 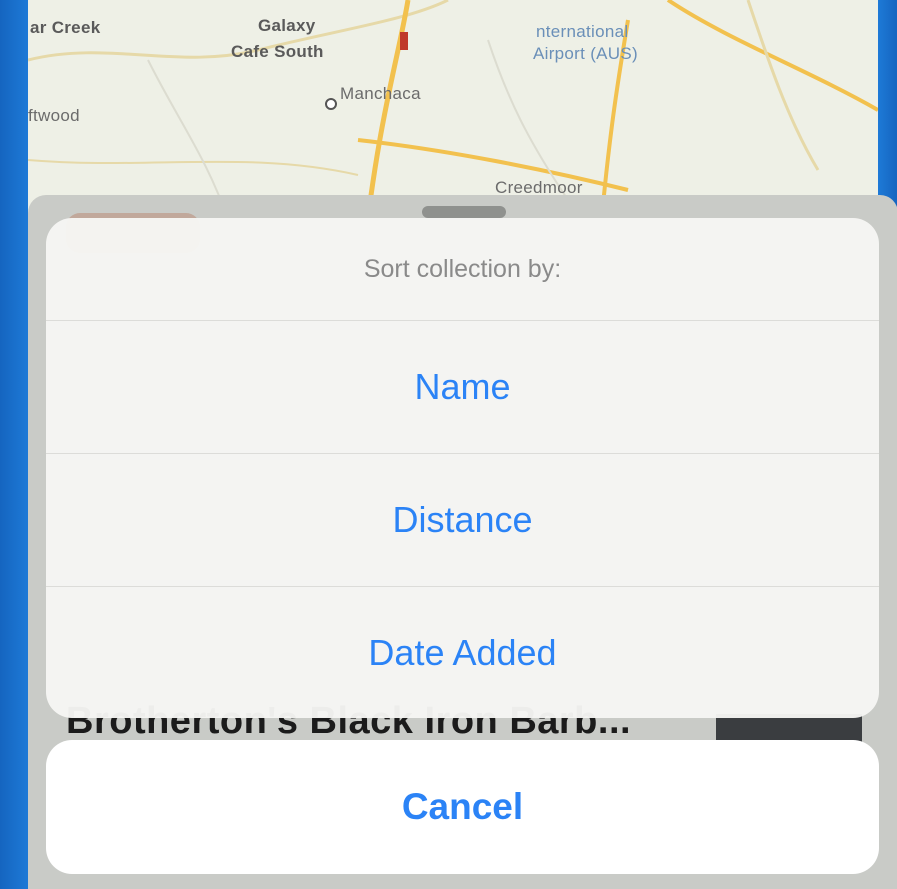 I want to click on map-label-airport-line1: nternational, so click(x=582, y=31).